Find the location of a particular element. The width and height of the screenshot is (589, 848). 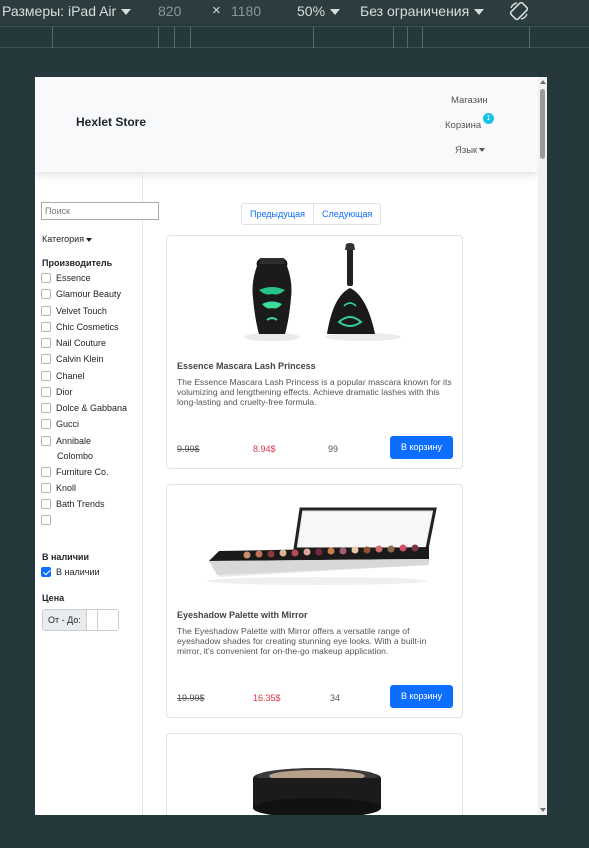

manufacturer-label: Calvin Klein is located at coordinates (80, 359).